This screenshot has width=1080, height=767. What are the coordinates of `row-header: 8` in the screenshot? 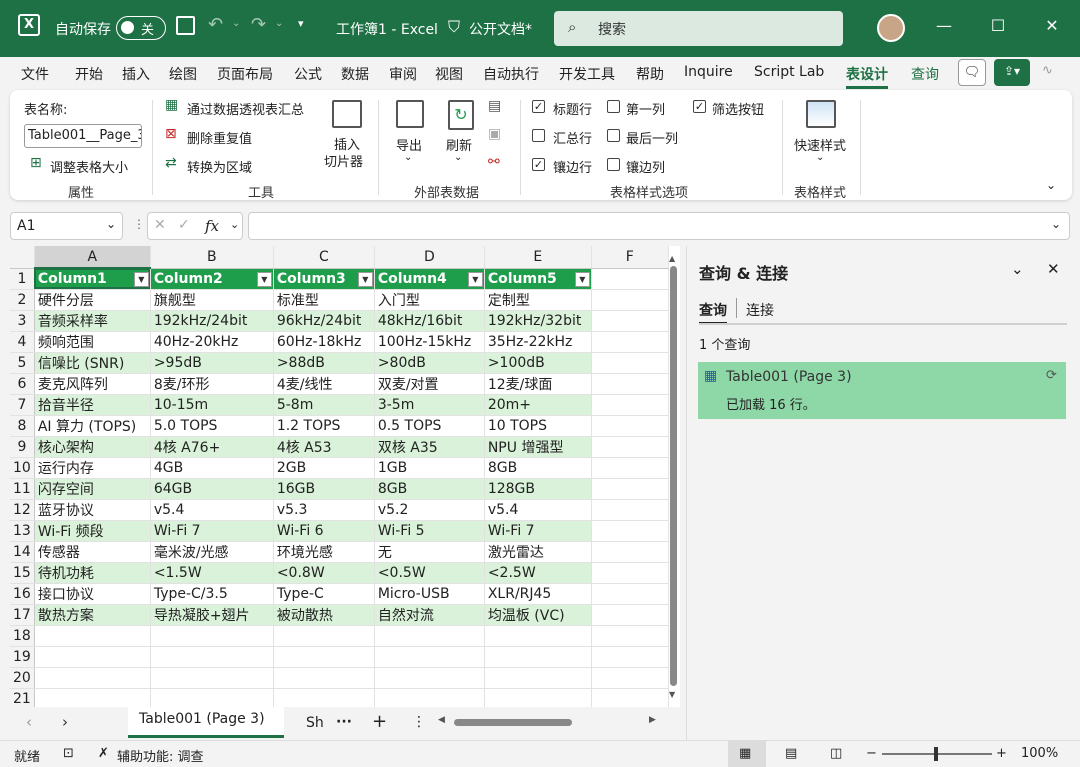 It's located at (22, 426).